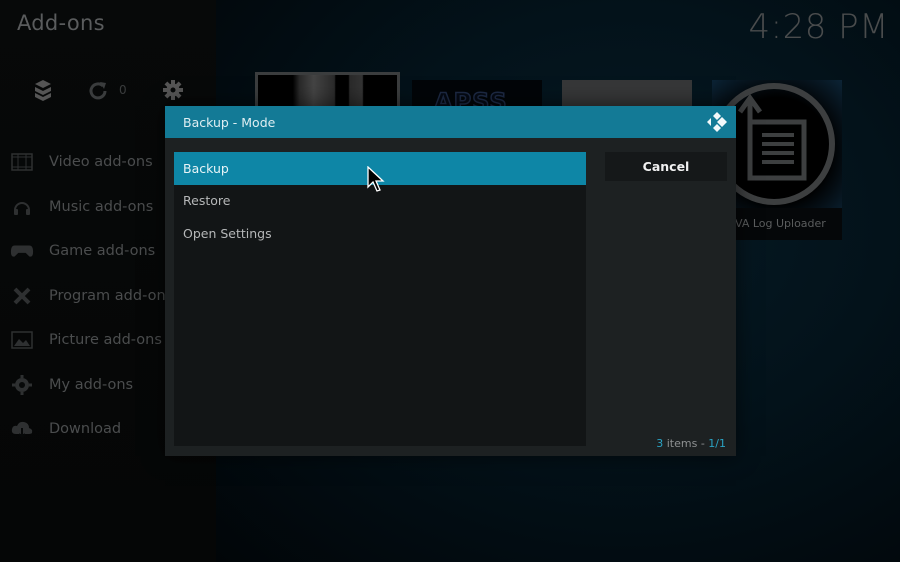 Image resolution: width=900 pixels, height=562 pixels. I want to click on tools-icon, so click(22, 296).